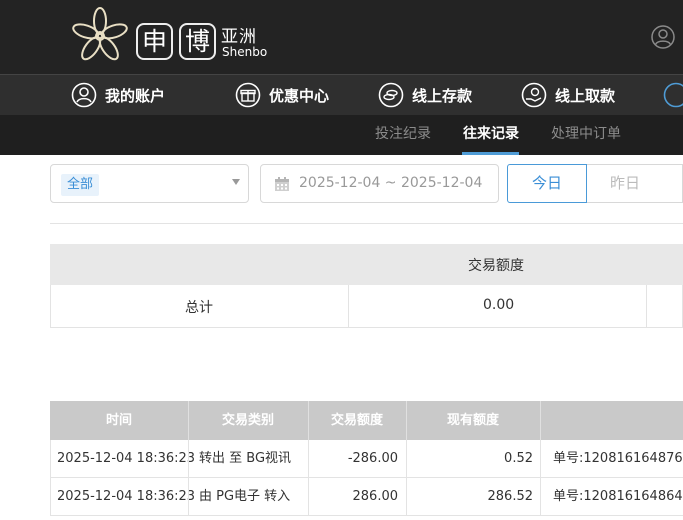  Describe the element at coordinates (442, 95) in the screenshot. I see `nav-label: 线上存款` at that location.